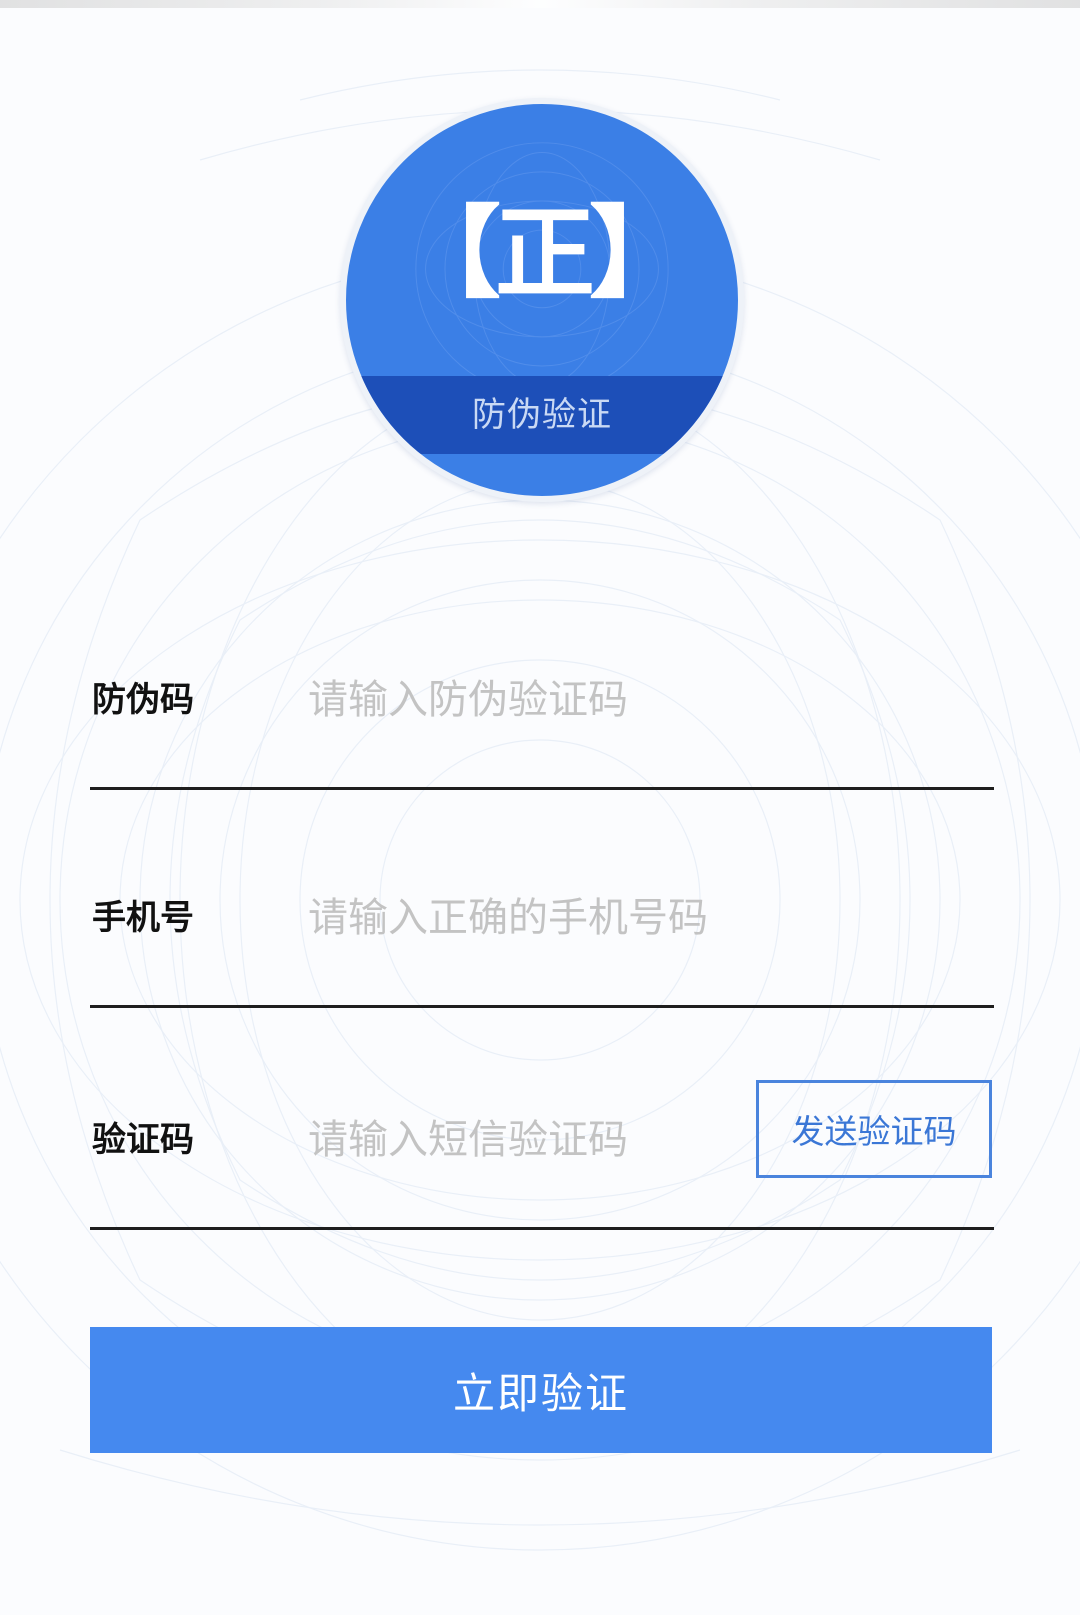 The image size is (1080, 1615). What do you see at coordinates (538, 700) in the screenshot?
I see `code-input` at bounding box center [538, 700].